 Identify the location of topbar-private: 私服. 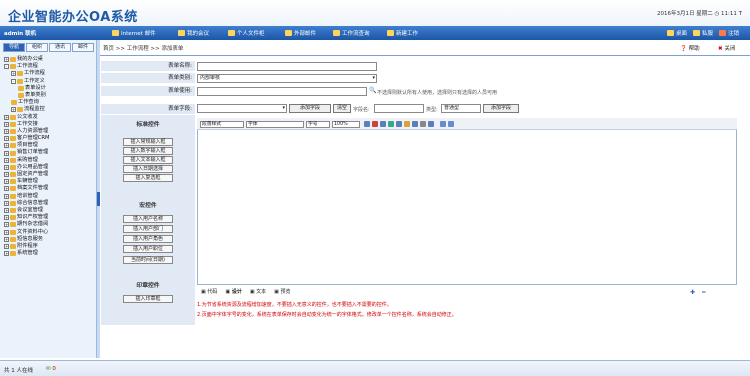
(703, 33).